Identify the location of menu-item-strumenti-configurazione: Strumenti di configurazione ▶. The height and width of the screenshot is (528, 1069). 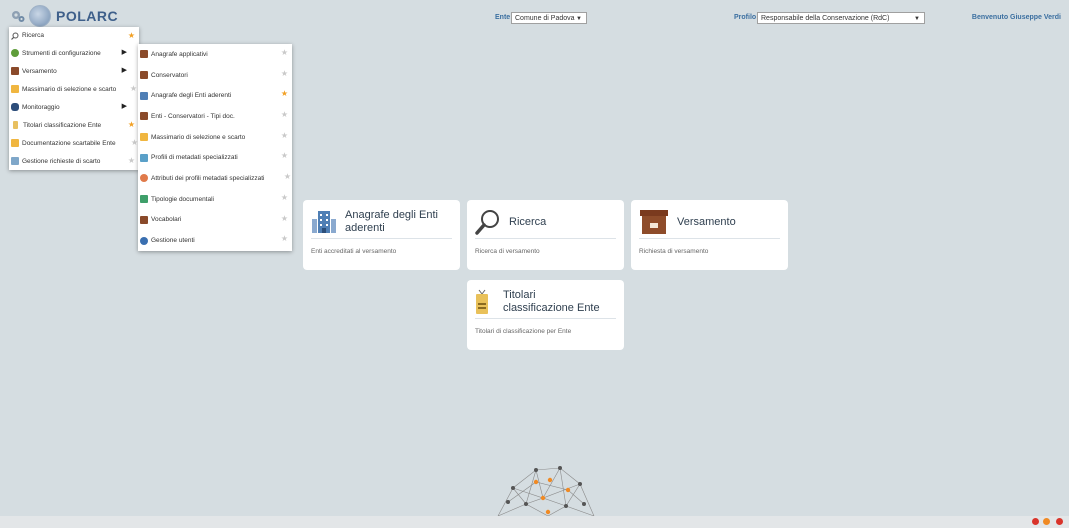
(74, 53).